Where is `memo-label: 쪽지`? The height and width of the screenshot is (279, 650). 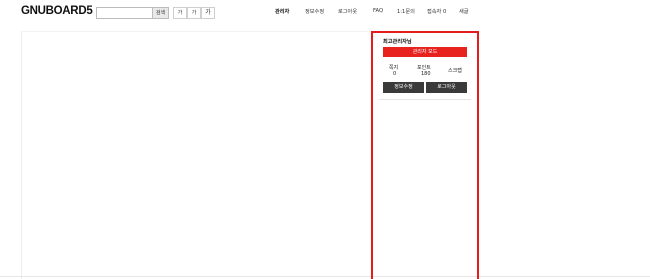 memo-label: 쪽지 is located at coordinates (393, 67).